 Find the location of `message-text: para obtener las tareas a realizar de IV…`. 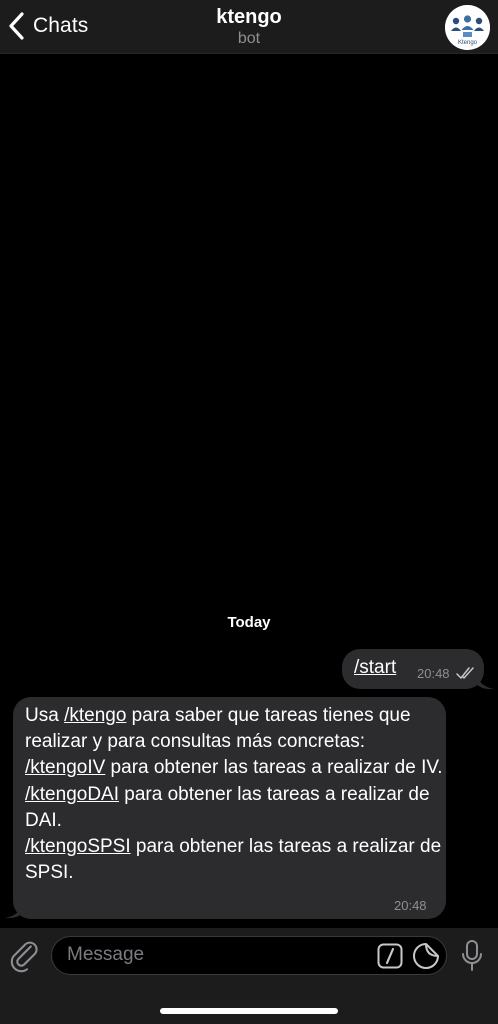

message-text: para obtener las tareas a realizar de IV… is located at coordinates (274, 768).